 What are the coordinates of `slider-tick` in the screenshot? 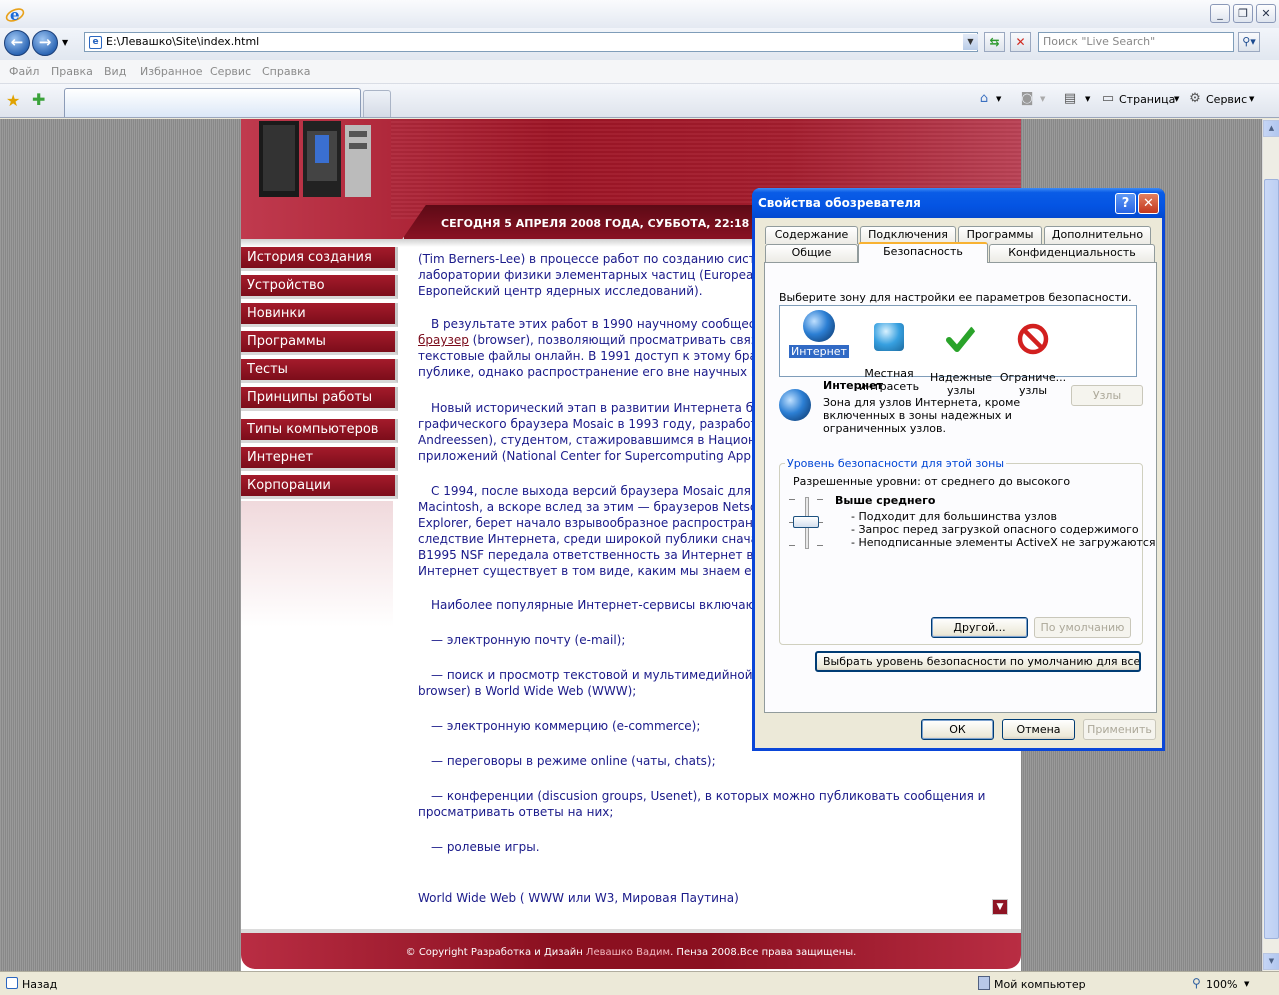 It's located at (792, 545).